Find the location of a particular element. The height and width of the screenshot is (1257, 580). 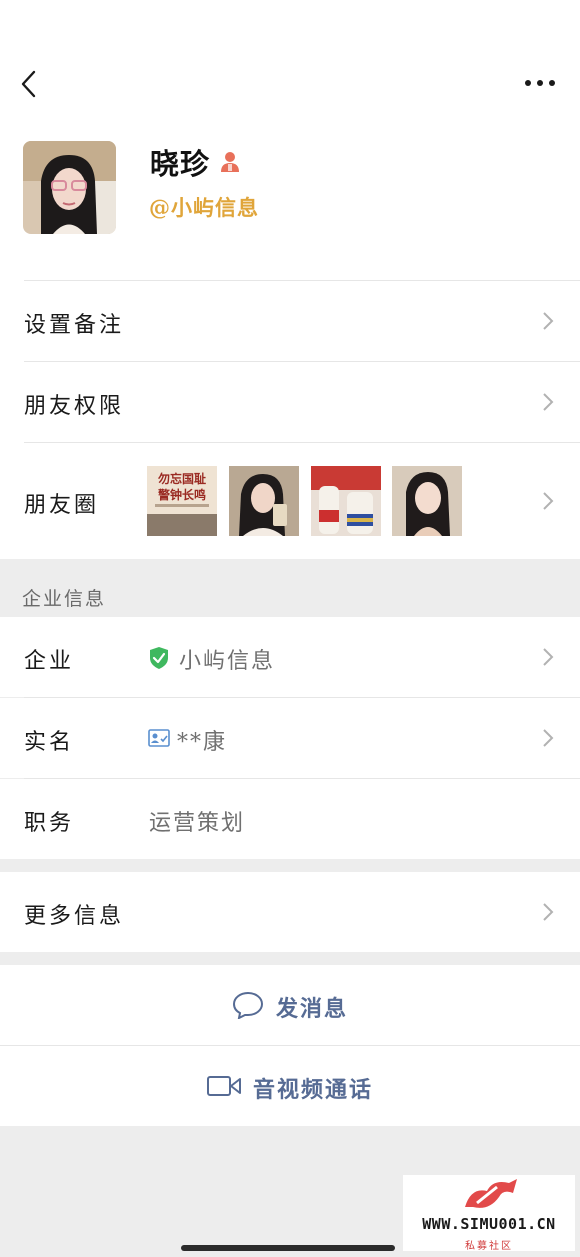

video-call-button: 音视频通话 is located at coordinates (290, 1086).